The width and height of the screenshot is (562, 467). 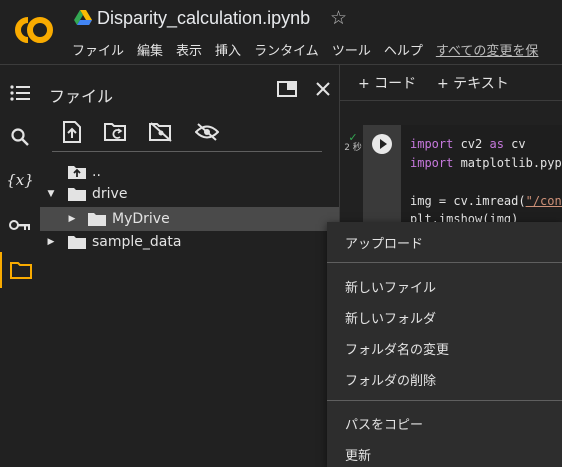 What do you see at coordinates (20, 93) in the screenshot?
I see `toc-icon` at bounding box center [20, 93].